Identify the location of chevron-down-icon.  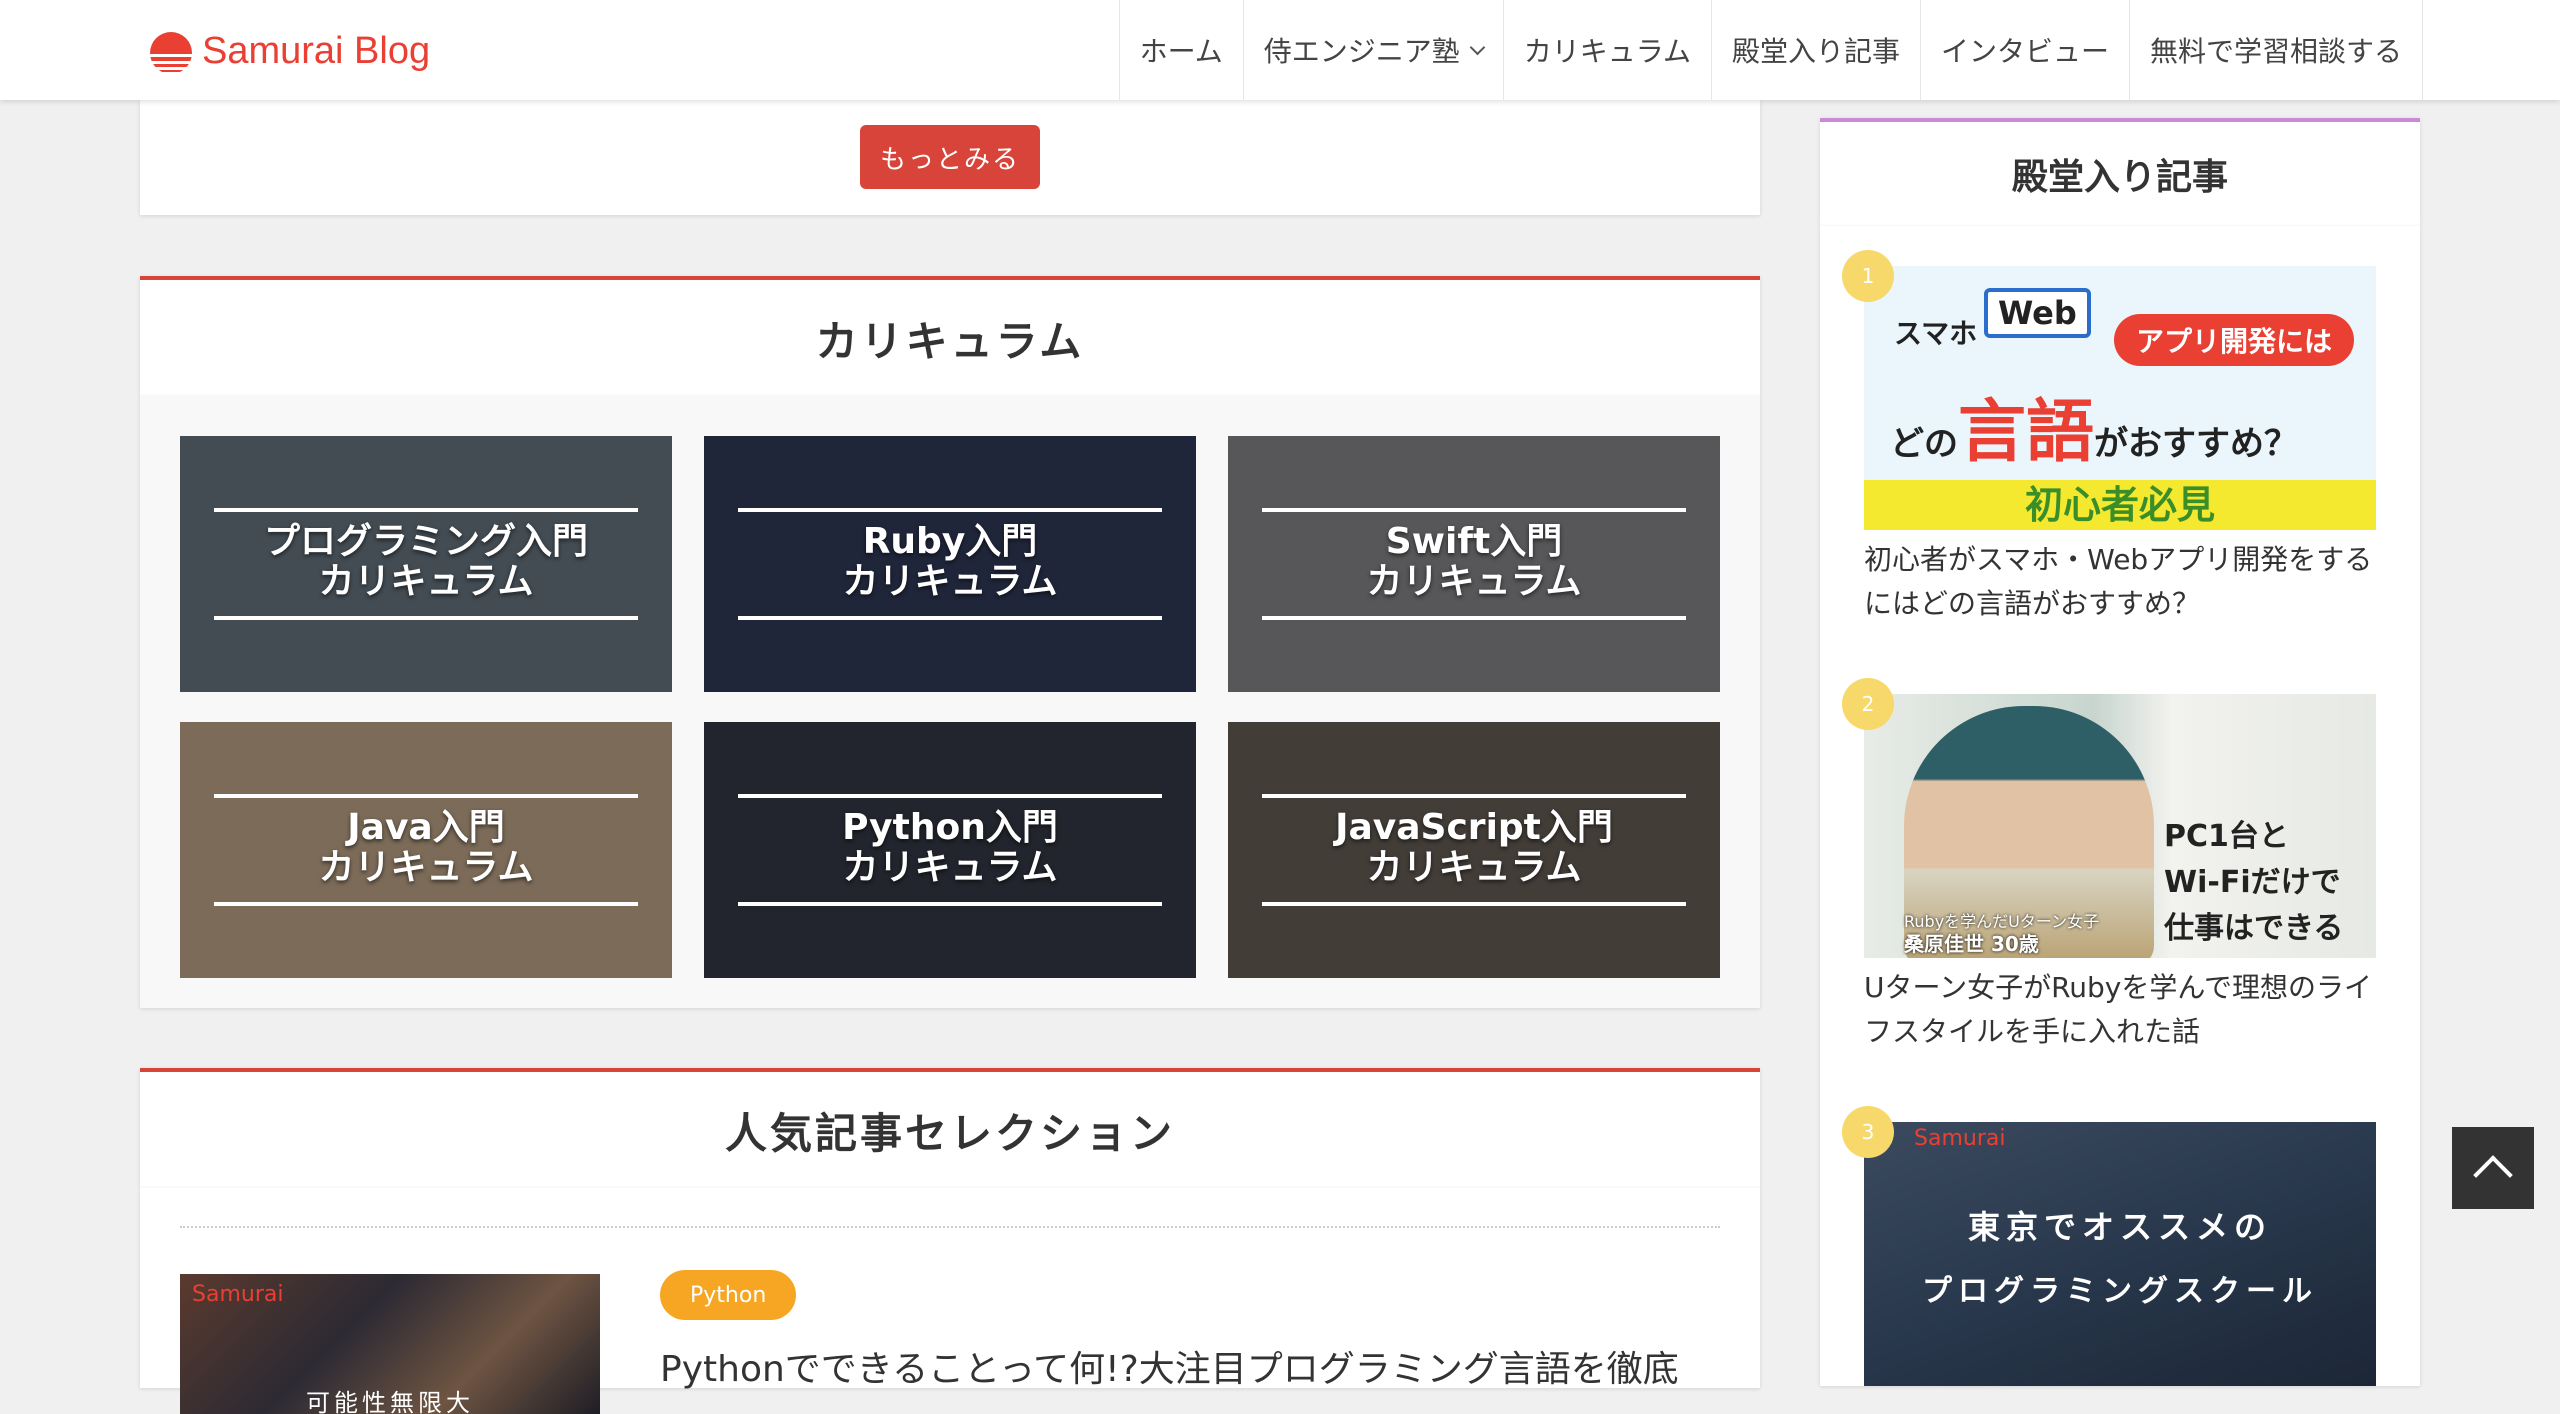
(1477, 47).